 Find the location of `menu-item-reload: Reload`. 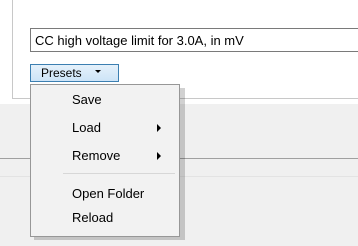

menu-item-reload: Reload is located at coordinates (105, 218).